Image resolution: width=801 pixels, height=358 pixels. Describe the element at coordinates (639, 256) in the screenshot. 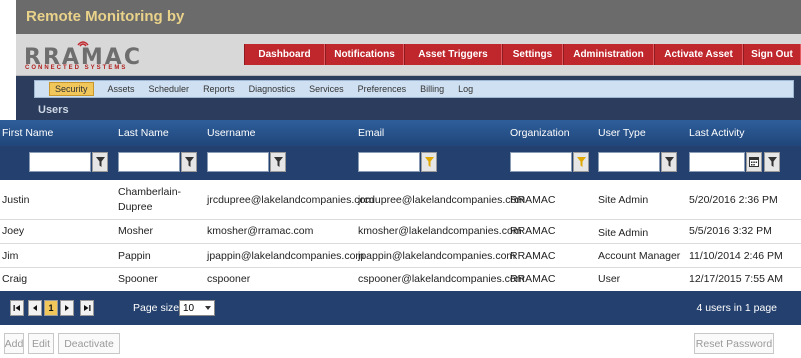

I see `cell-user-type: Account Manager` at that location.